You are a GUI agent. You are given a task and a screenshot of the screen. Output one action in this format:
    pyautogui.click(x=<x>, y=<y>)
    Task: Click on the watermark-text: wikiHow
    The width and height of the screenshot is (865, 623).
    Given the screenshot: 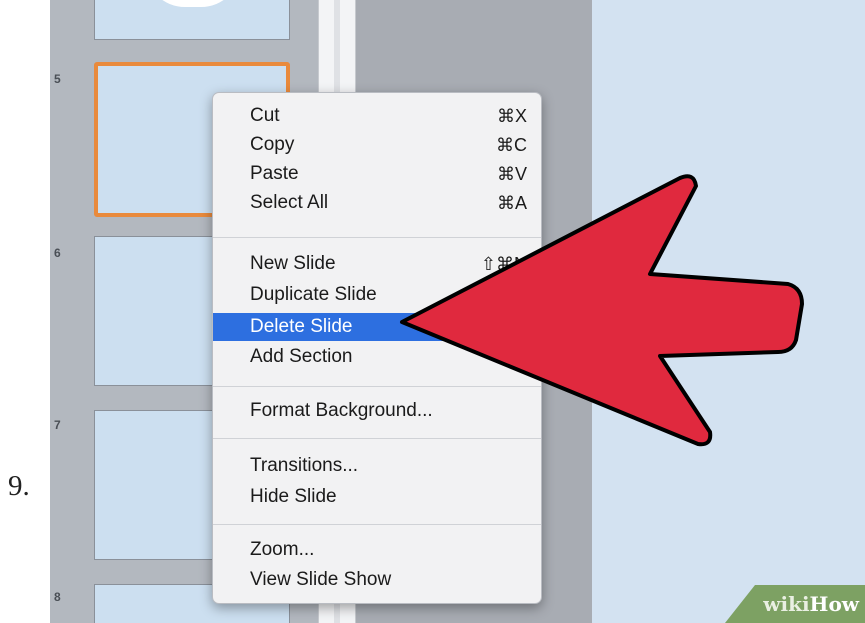 What is the action you would take?
    pyautogui.click(x=811, y=604)
    